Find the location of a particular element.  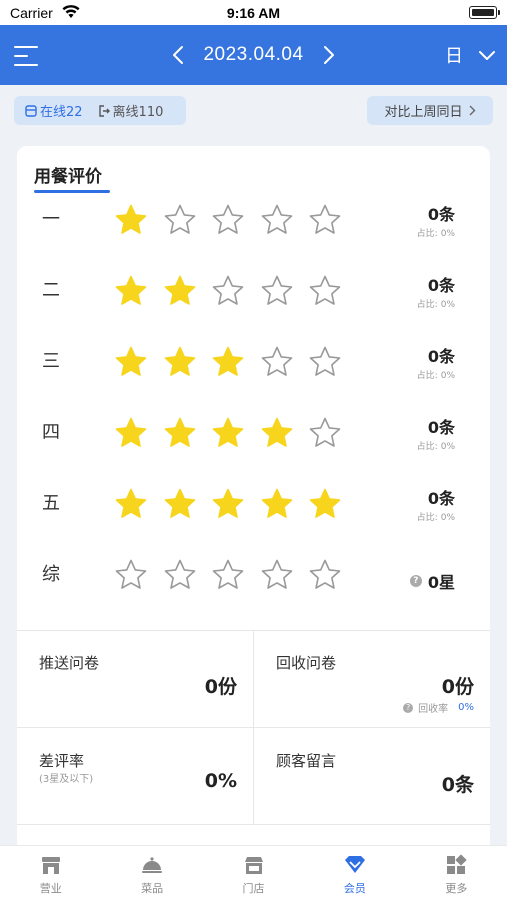

rating-row: 五 0条 占比: 0% is located at coordinates (253, 513).